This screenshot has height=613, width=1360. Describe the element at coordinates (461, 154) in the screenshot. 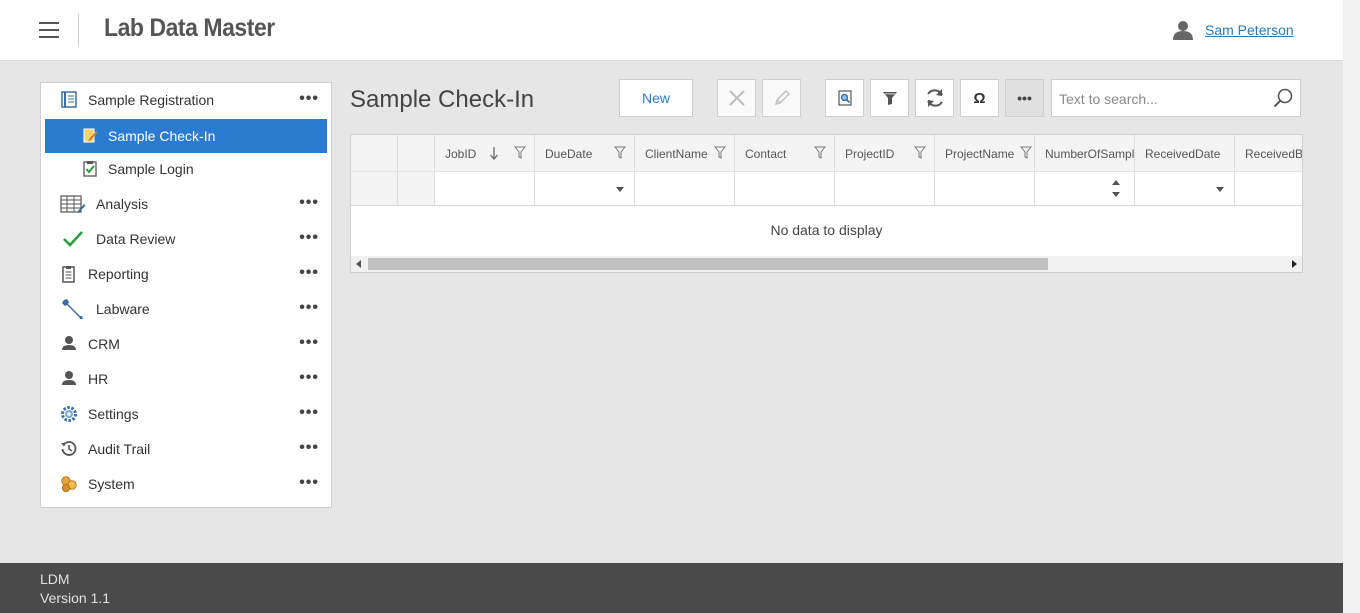

I see `column-header-label: JobID` at that location.